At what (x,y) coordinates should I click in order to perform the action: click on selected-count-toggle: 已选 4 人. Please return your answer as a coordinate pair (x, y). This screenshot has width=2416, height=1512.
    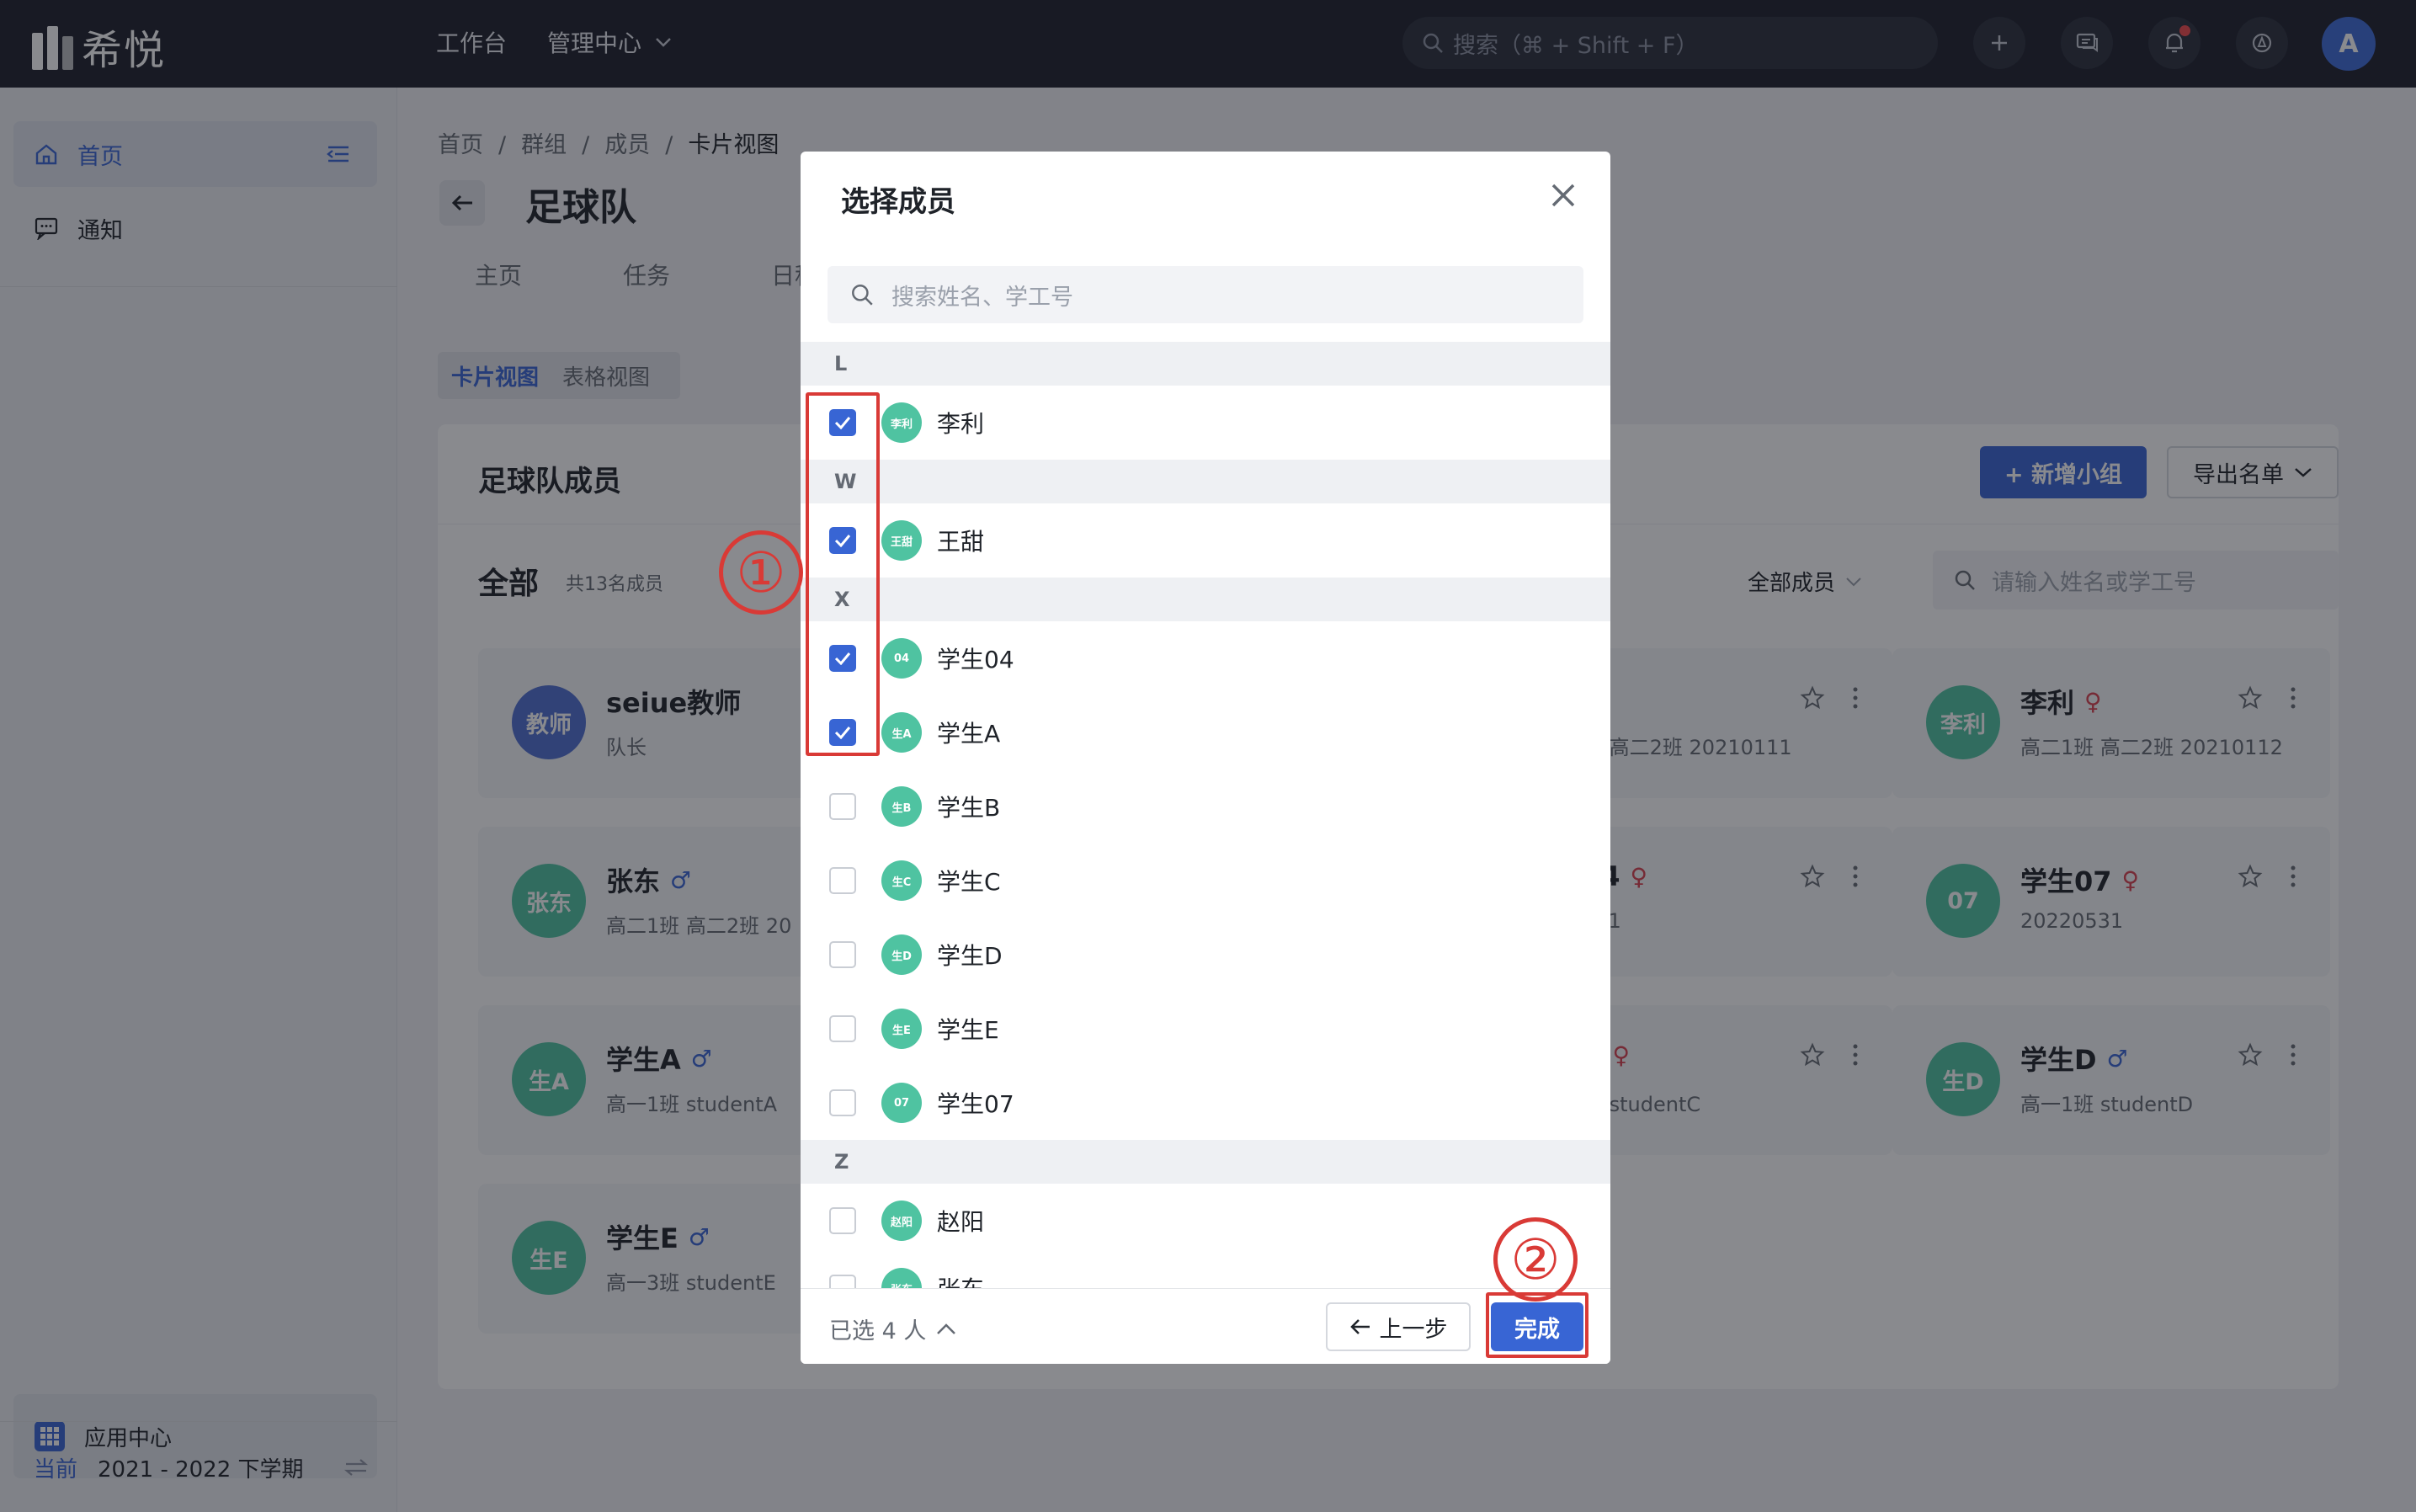
    Looking at the image, I should click on (892, 1329).